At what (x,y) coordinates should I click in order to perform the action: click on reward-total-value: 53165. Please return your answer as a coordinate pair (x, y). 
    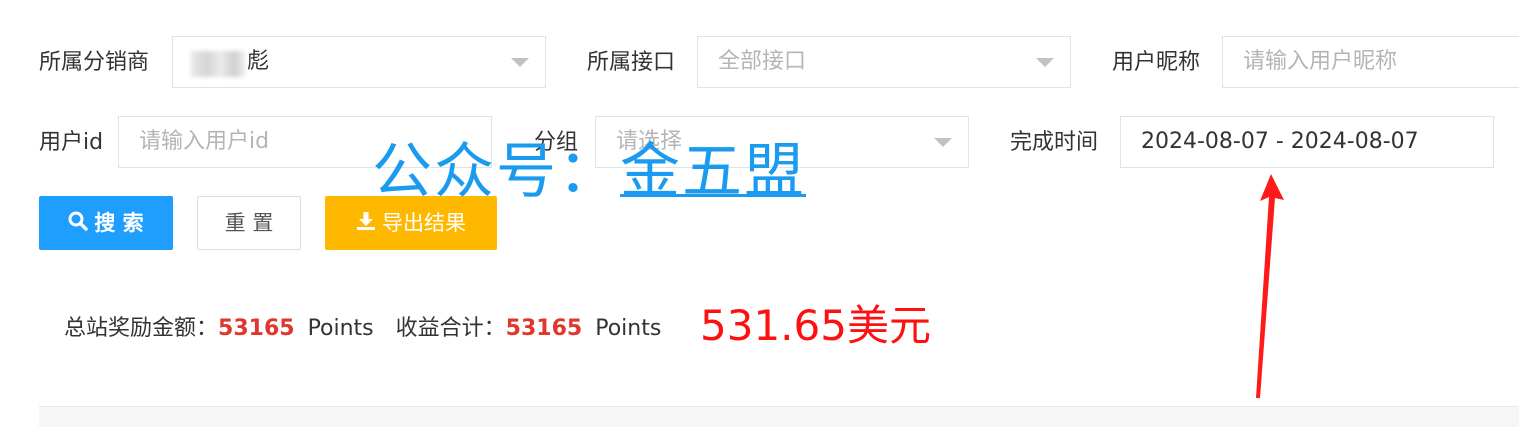
    Looking at the image, I should click on (256, 328).